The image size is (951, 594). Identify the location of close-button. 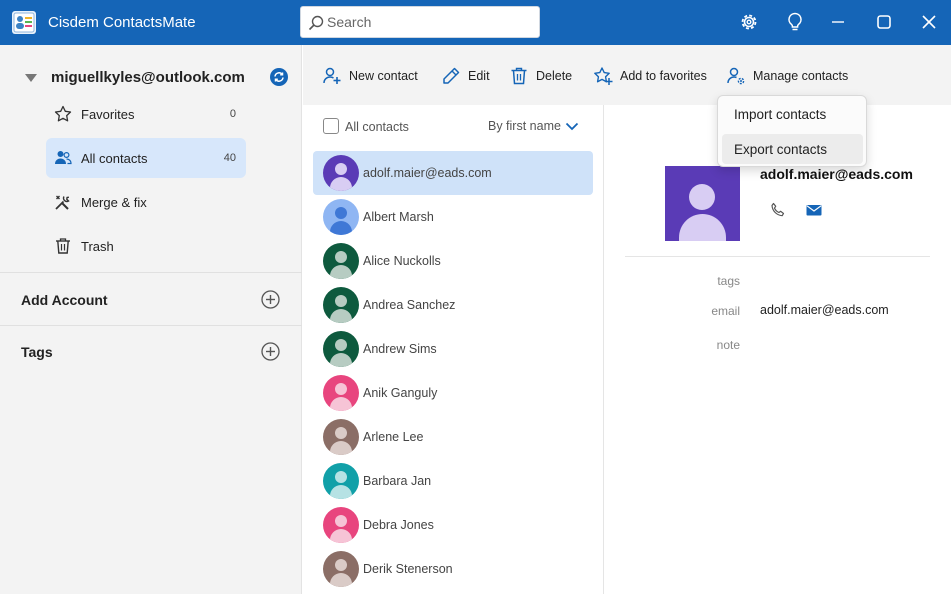
(929, 22).